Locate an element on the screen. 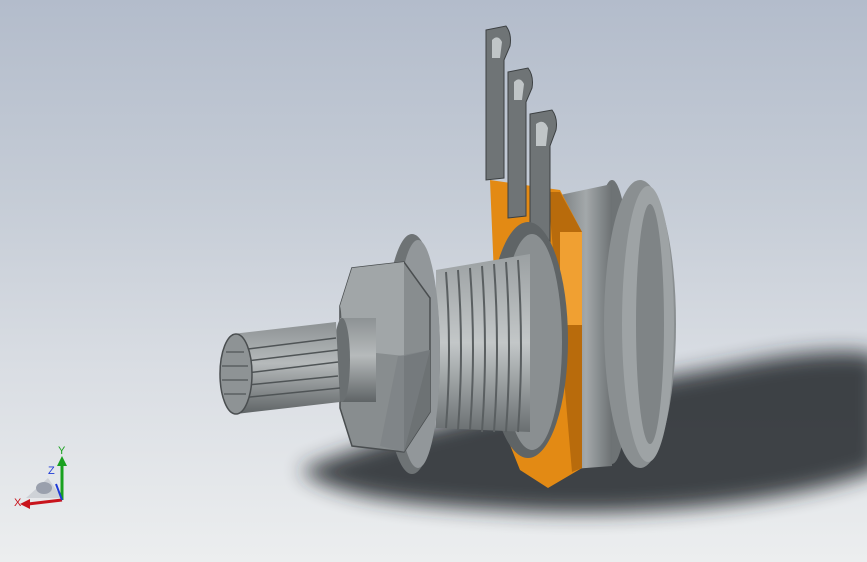  threaded-bushing is located at coordinates (483, 343).